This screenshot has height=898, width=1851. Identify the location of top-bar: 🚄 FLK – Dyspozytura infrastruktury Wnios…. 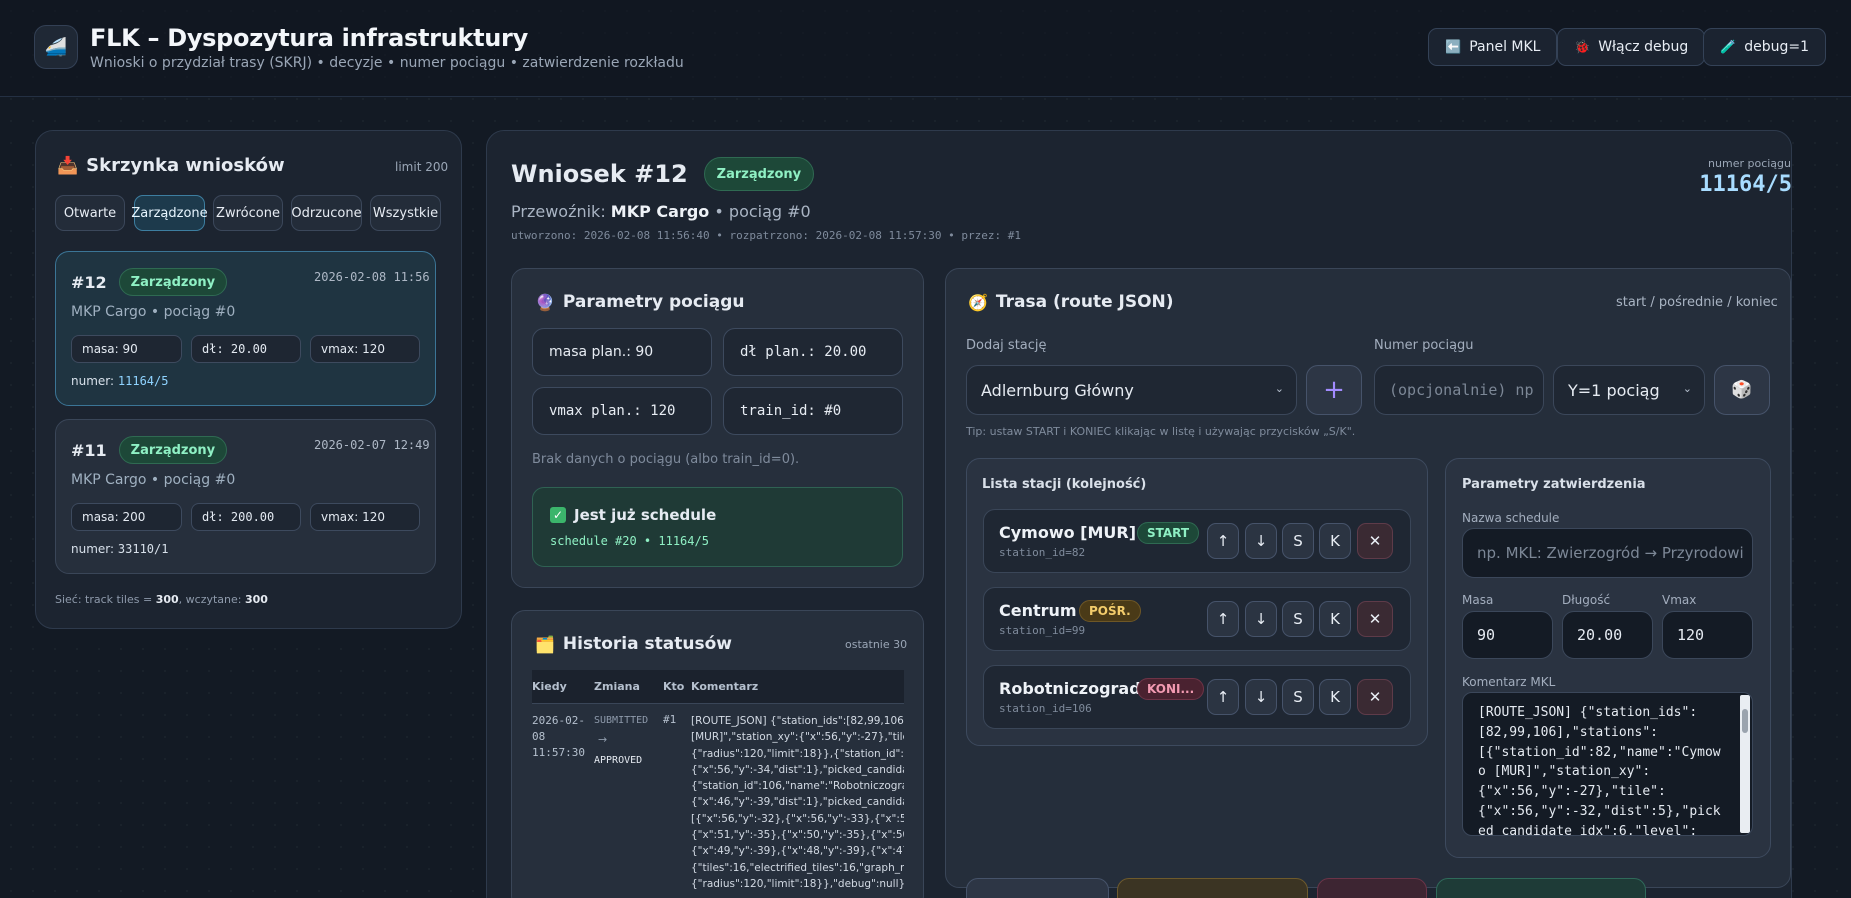
(925, 48).